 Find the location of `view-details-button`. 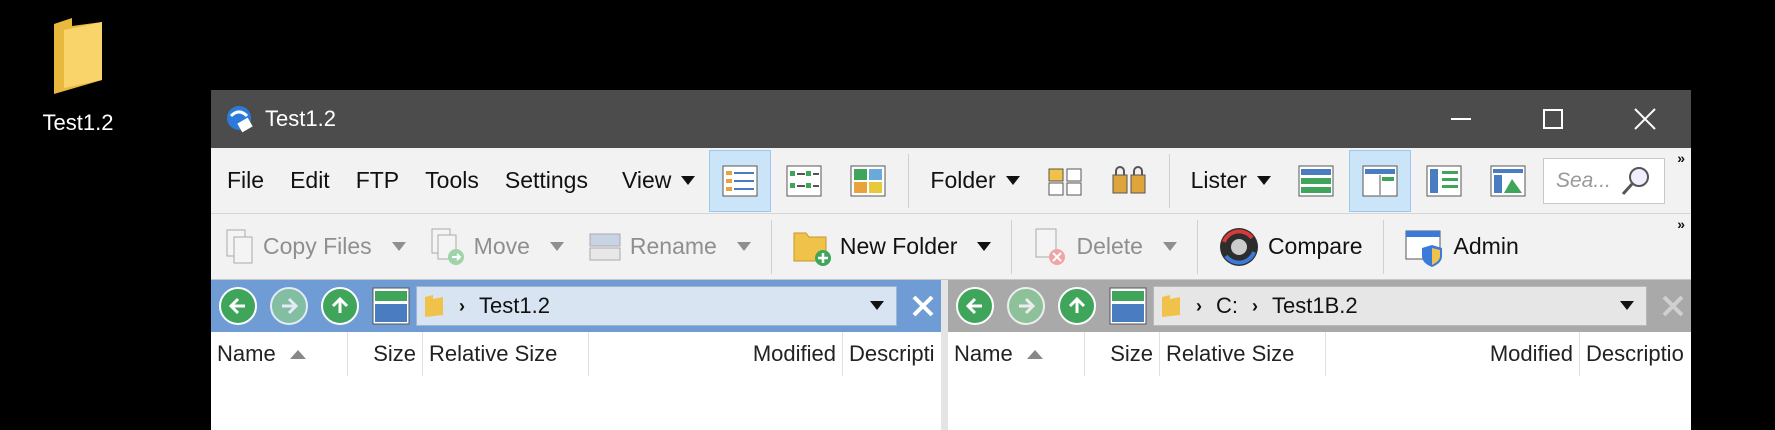

view-details-button is located at coordinates (740, 180).